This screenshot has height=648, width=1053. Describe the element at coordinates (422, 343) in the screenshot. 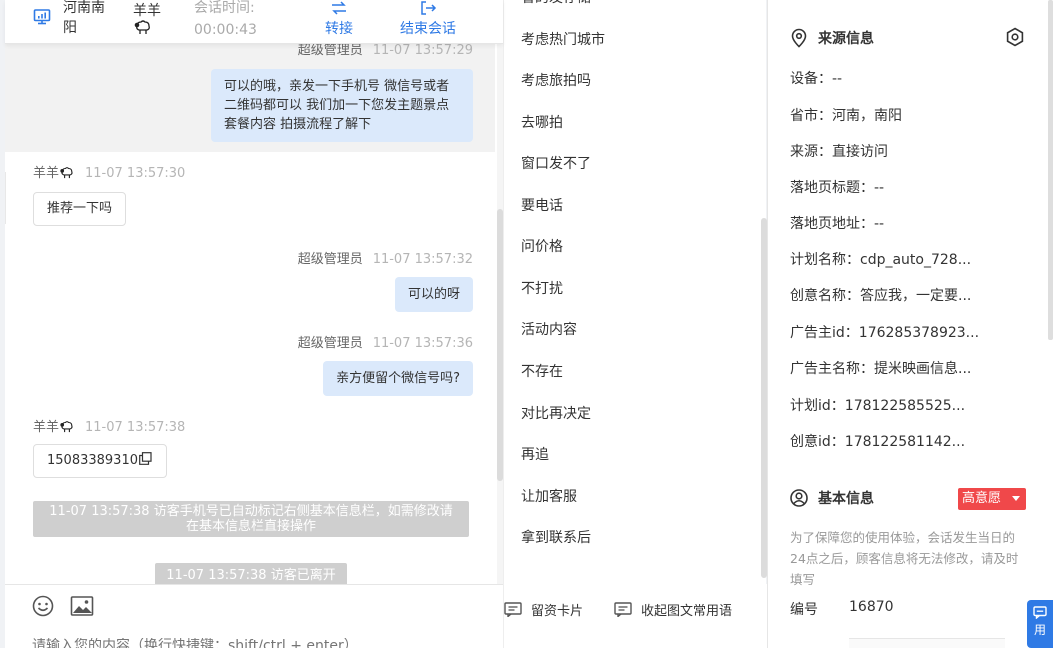

I see `message-time: 11-07 13:57:36` at that location.